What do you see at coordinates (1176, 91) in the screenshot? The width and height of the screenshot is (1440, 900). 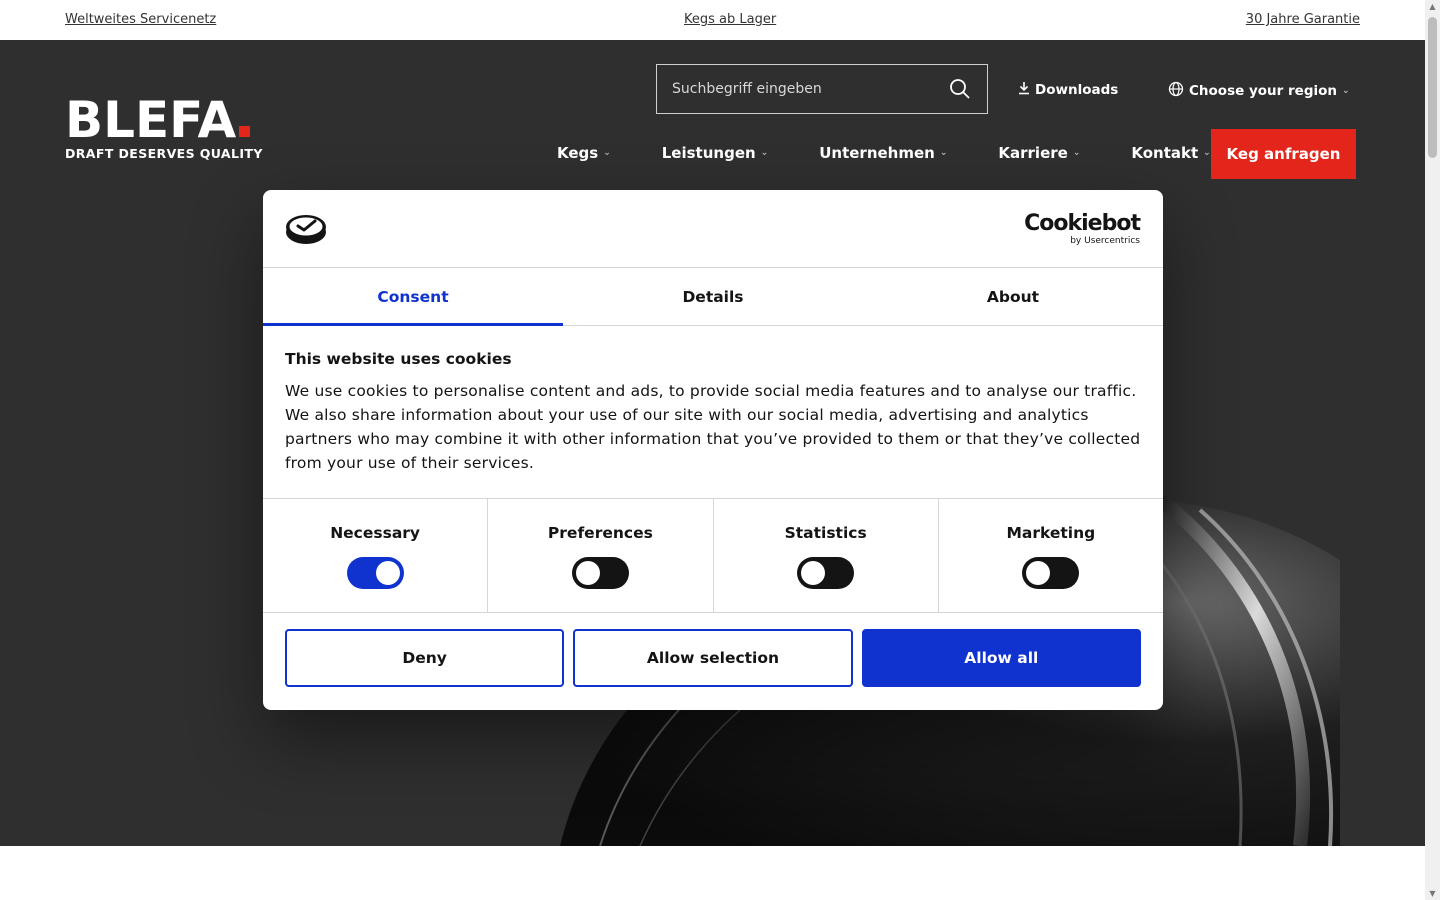 I see `globe-icon` at bounding box center [1176, 91].